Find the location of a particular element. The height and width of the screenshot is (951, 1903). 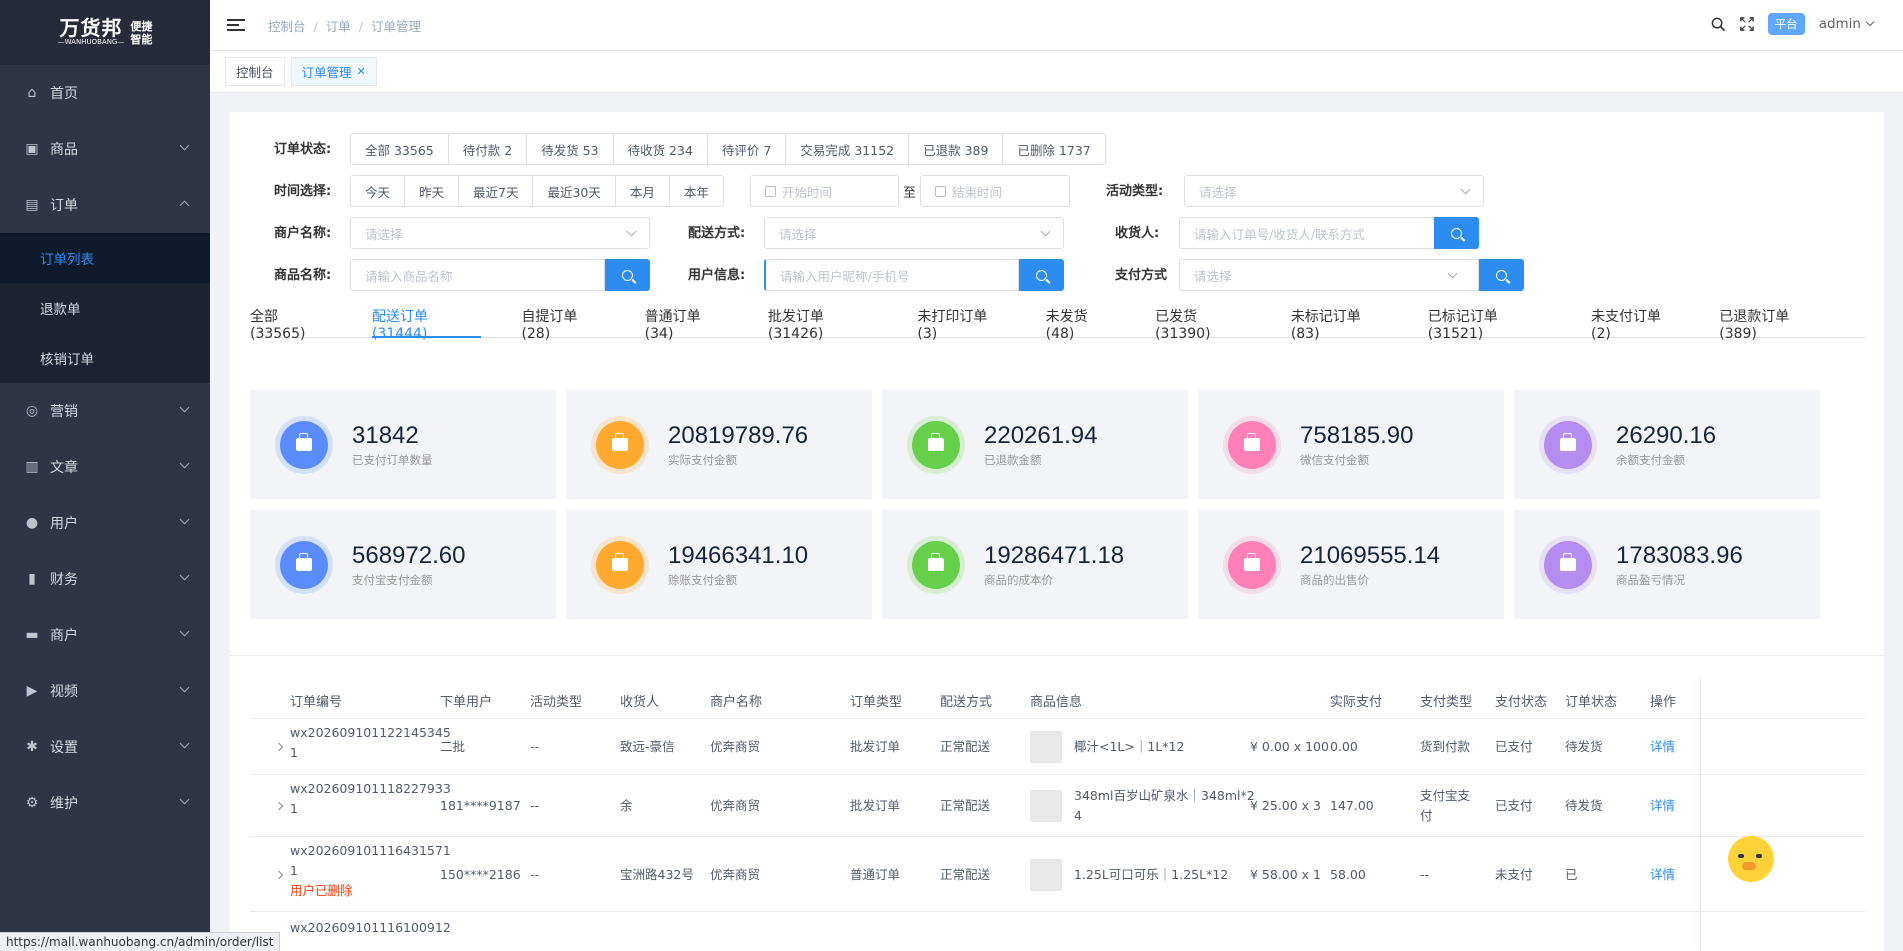

delivery-select: 请选择 is located at coordinates (914, 233).